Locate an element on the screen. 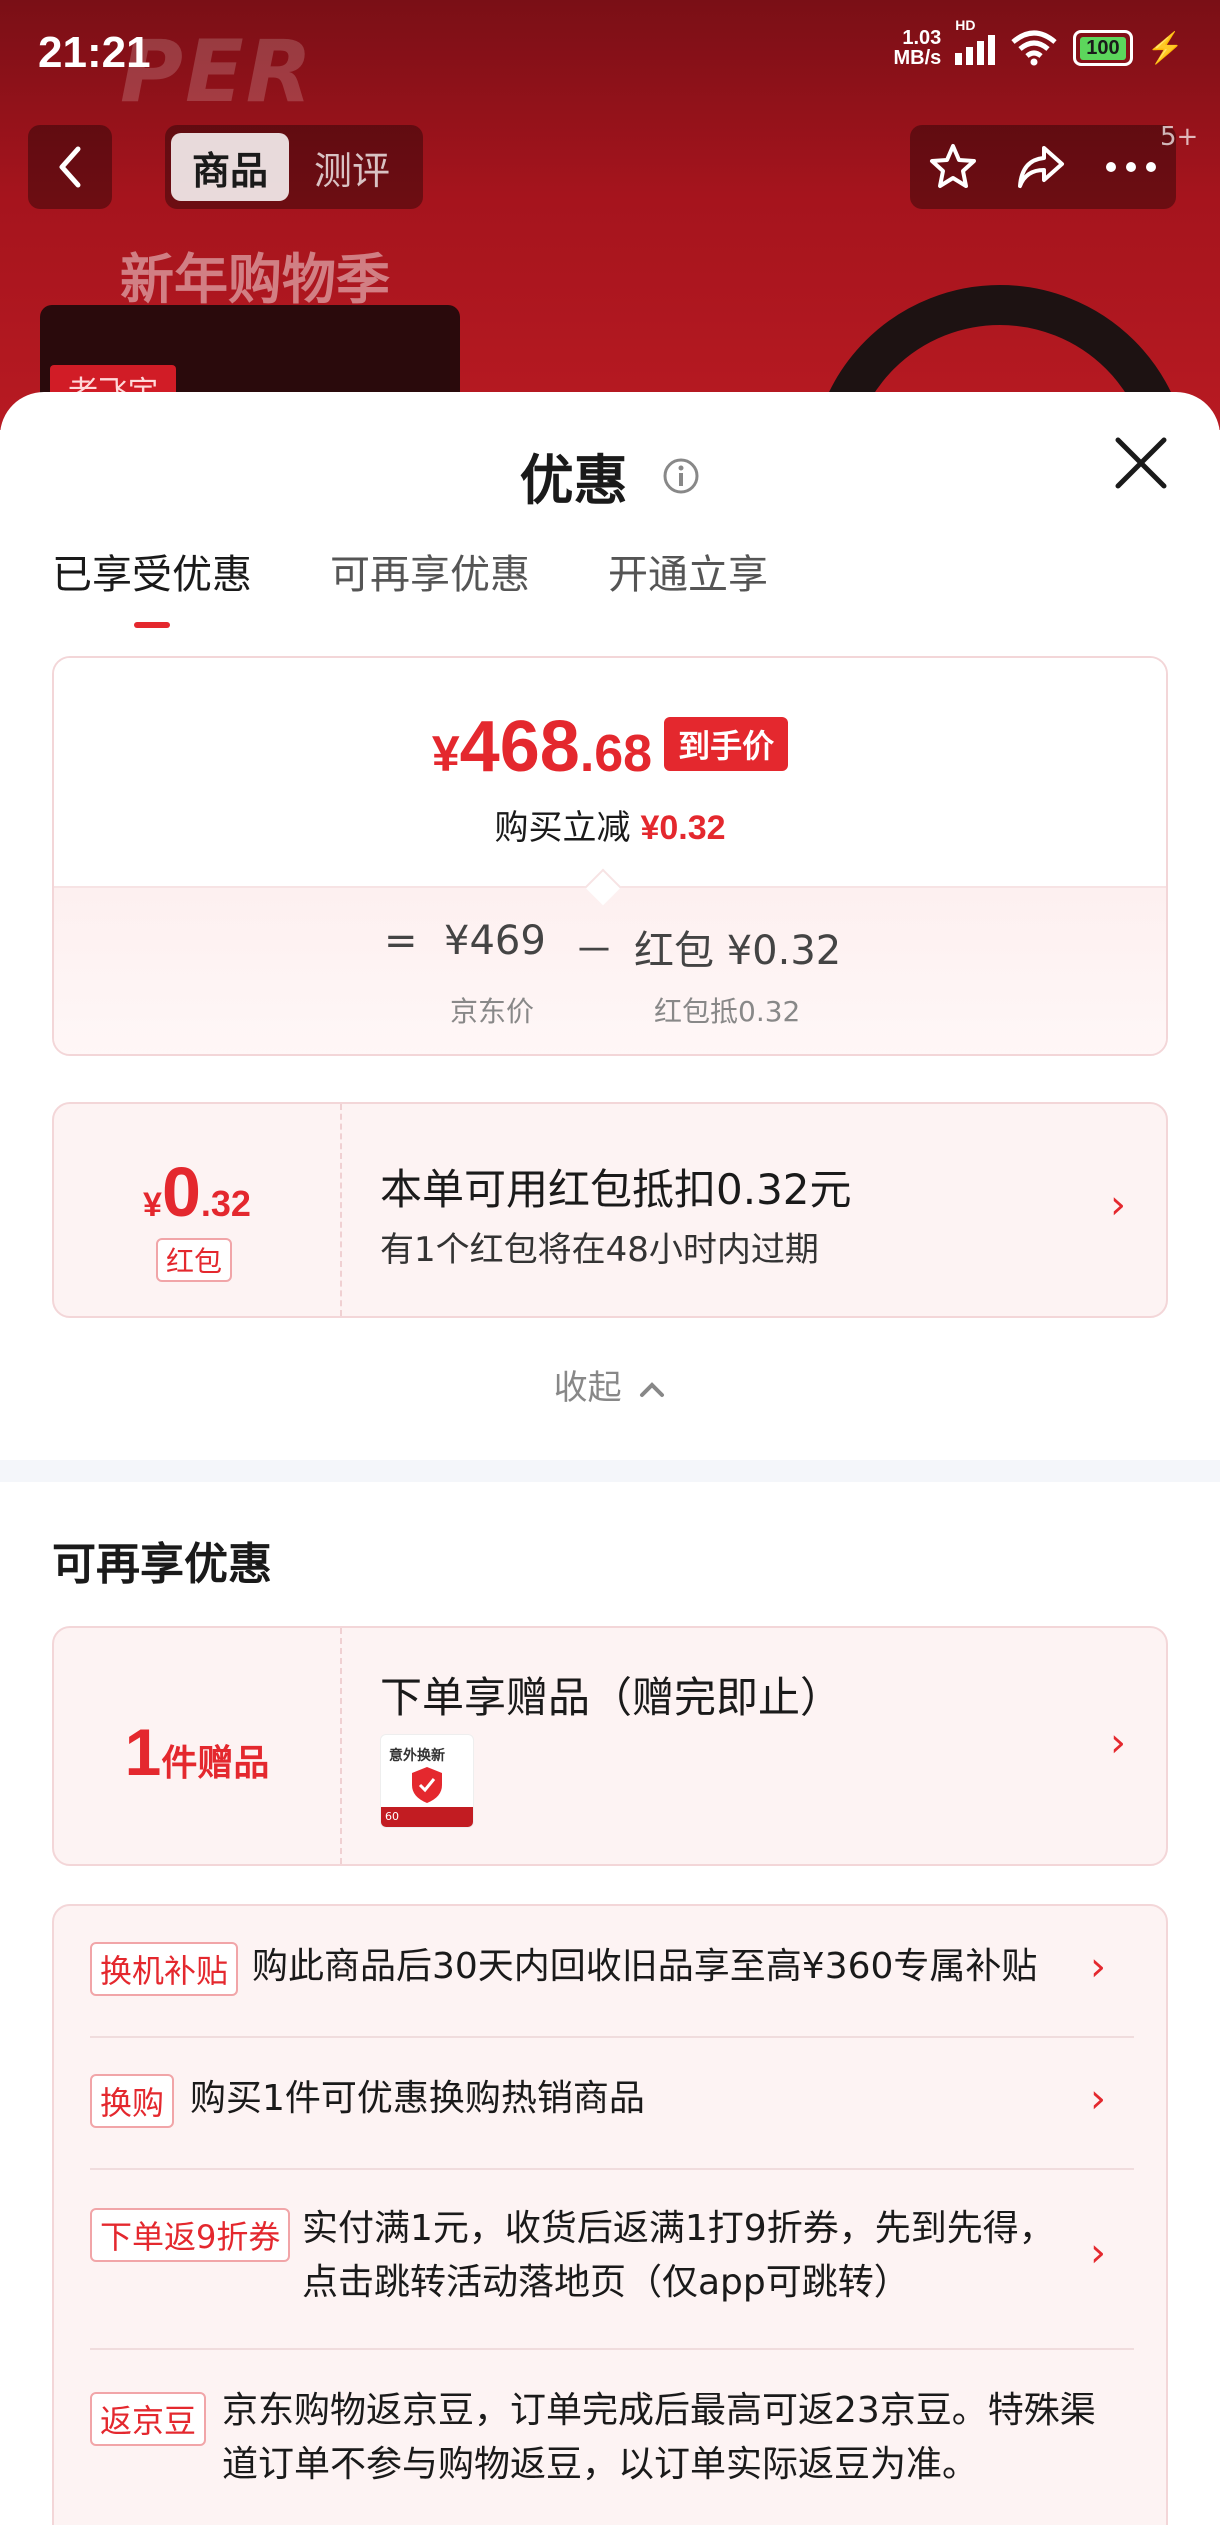 This screenshot has width=1220, height=2525. collapse-button: 收起 is located at coordinates (610, 1384).